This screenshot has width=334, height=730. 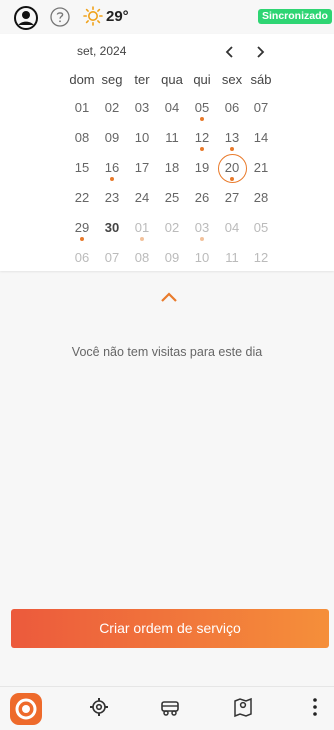 I want to click on calendar-day: 22, so click(x=82, y=200).